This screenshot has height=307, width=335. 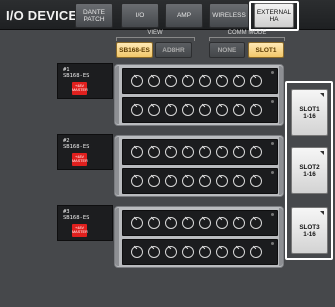 I want to click on tab-wireless: WIRELESS, so click(x=229, y=15).